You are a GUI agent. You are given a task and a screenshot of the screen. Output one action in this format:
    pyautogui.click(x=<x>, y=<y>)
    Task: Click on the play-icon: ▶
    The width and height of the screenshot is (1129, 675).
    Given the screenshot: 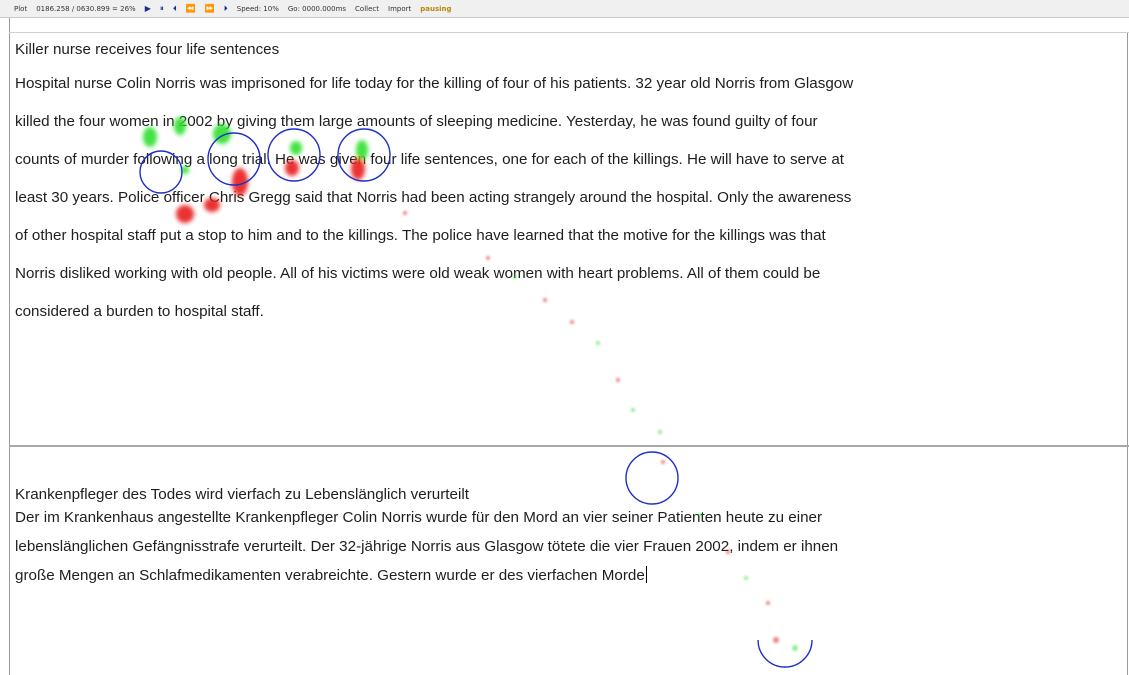 What is the action you would take?
    pyautogui.click(x=148, y=8)
    